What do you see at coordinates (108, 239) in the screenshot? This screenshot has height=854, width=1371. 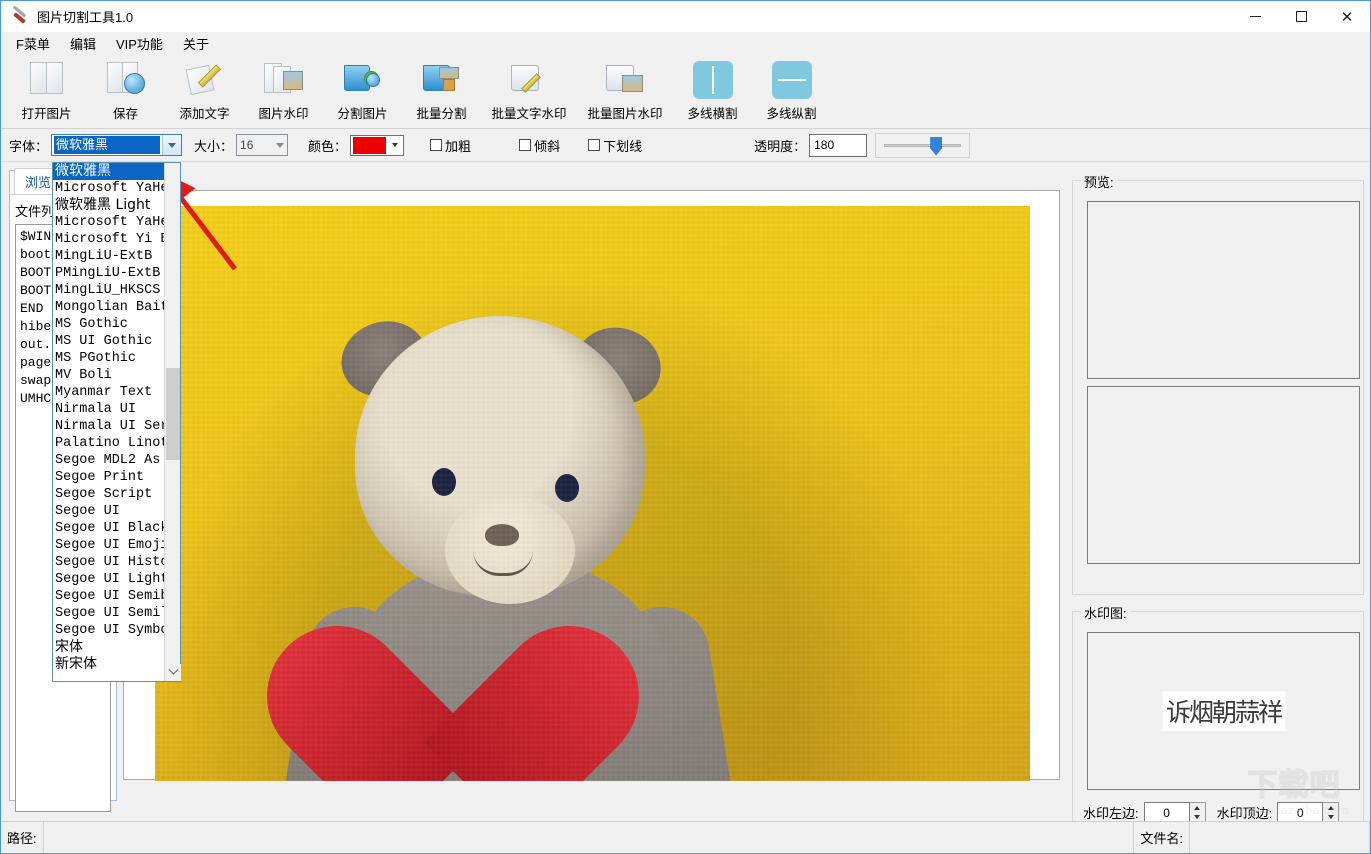 I see `font-option: Microsoft Yi B` at bounding box center [108, 239].